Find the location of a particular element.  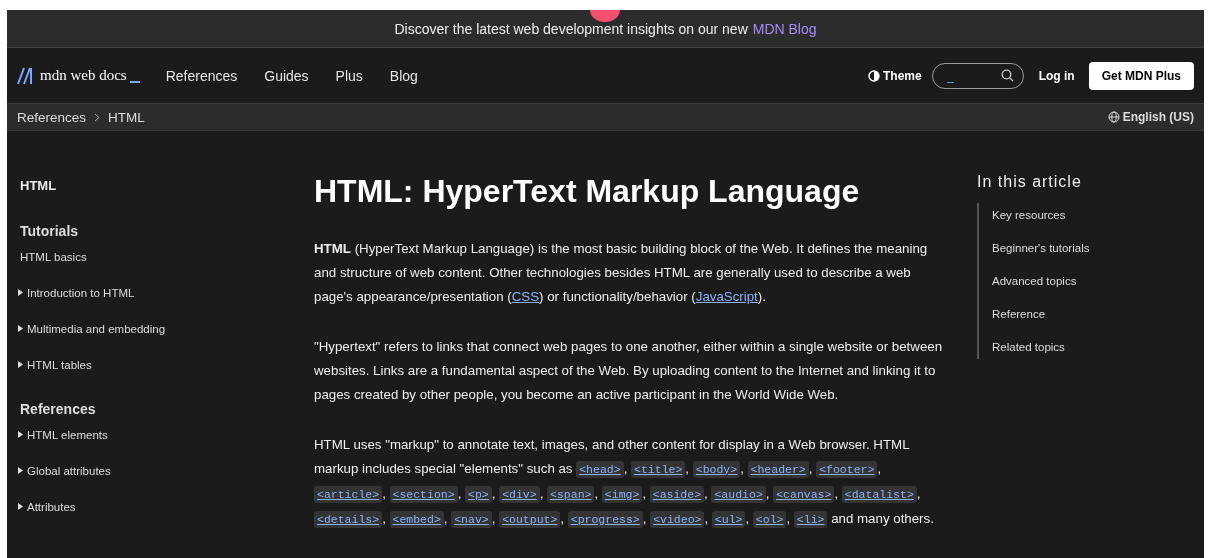

element-link: <head> is located at coordinates (600, 469).